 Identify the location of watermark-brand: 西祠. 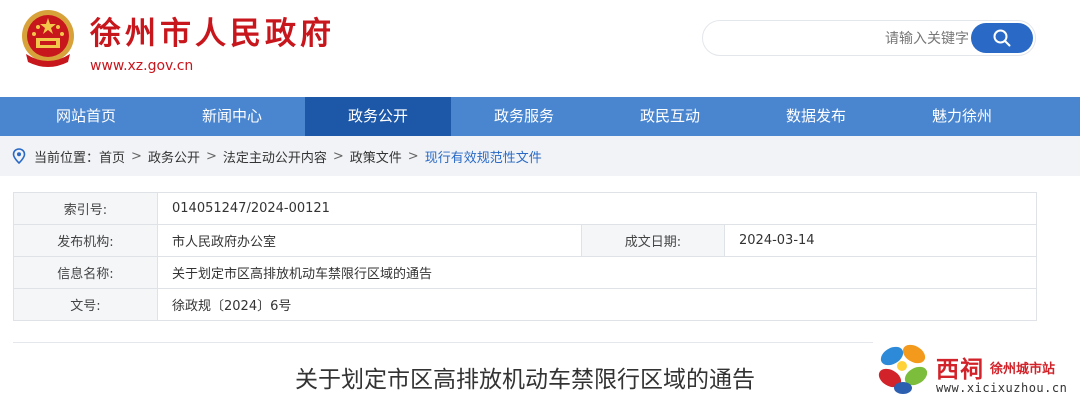
(960, 370).